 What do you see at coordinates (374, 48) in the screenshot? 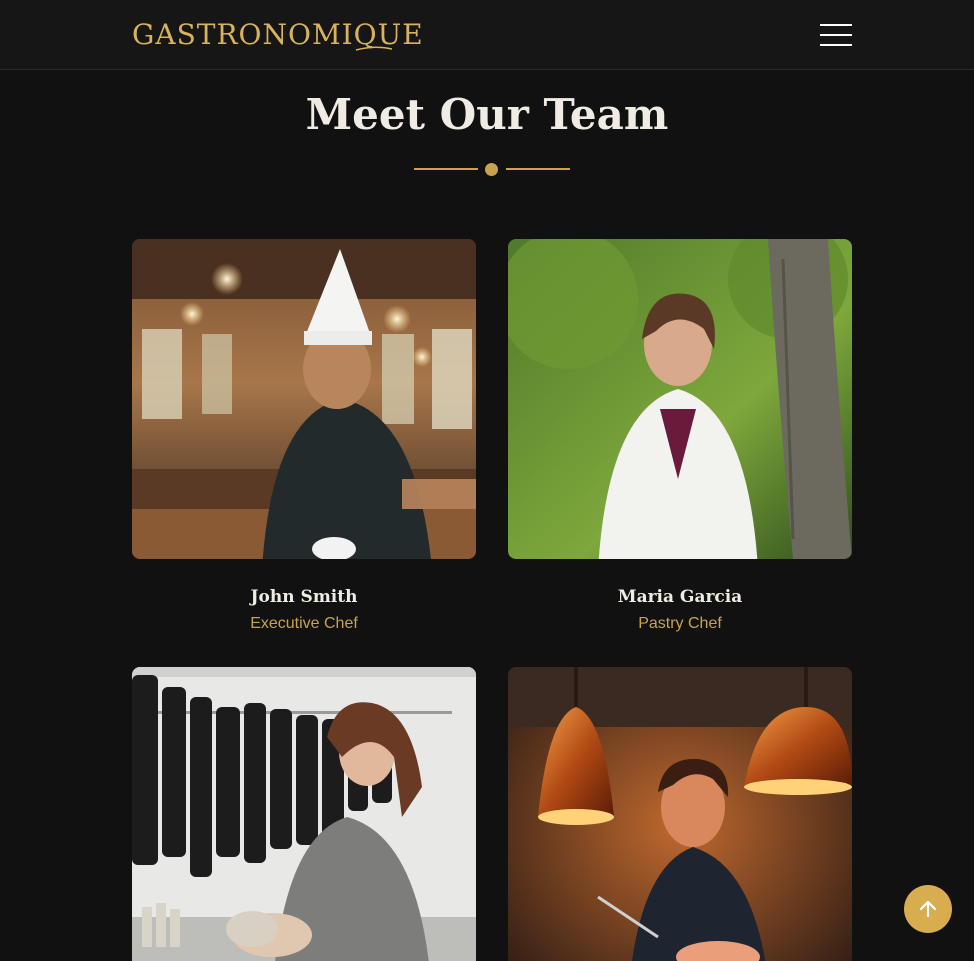
I see `logo-underline-flourish` at bounding box center [374, 48].